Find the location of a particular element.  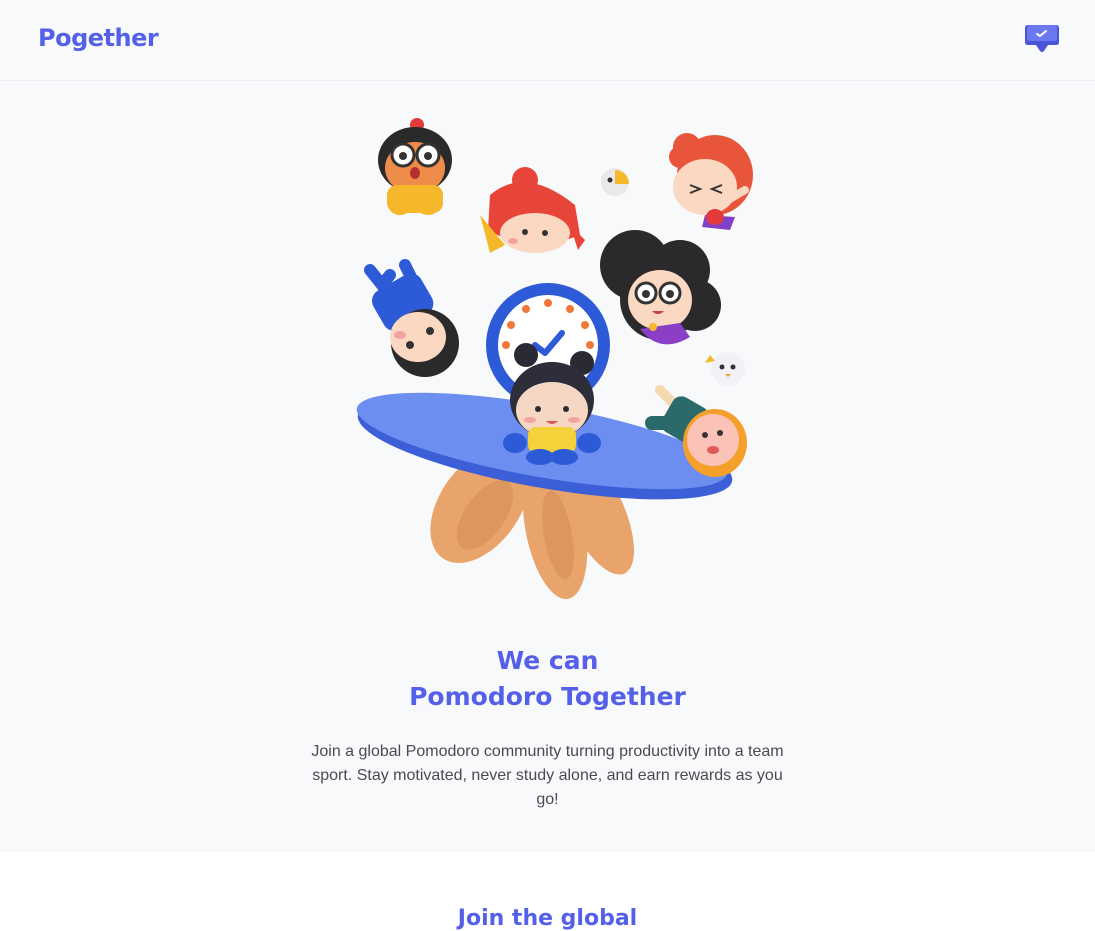

small-bird-character is located at coordinates (615, 182).